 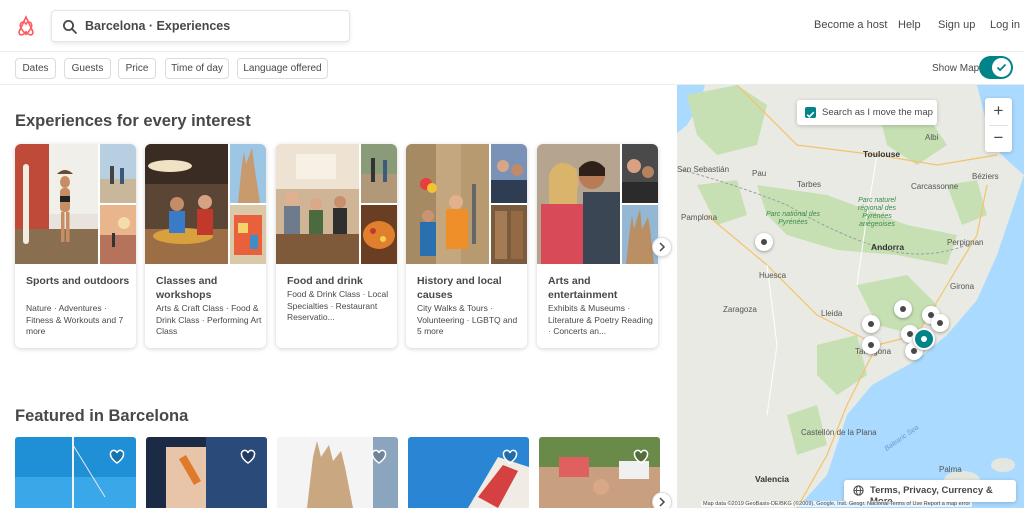 I want to click on globe-icon, so click(x=858, y=490).